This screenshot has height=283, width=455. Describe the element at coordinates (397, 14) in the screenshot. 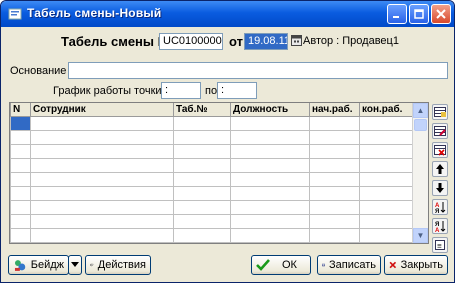

I see `minimize-button` at that location.